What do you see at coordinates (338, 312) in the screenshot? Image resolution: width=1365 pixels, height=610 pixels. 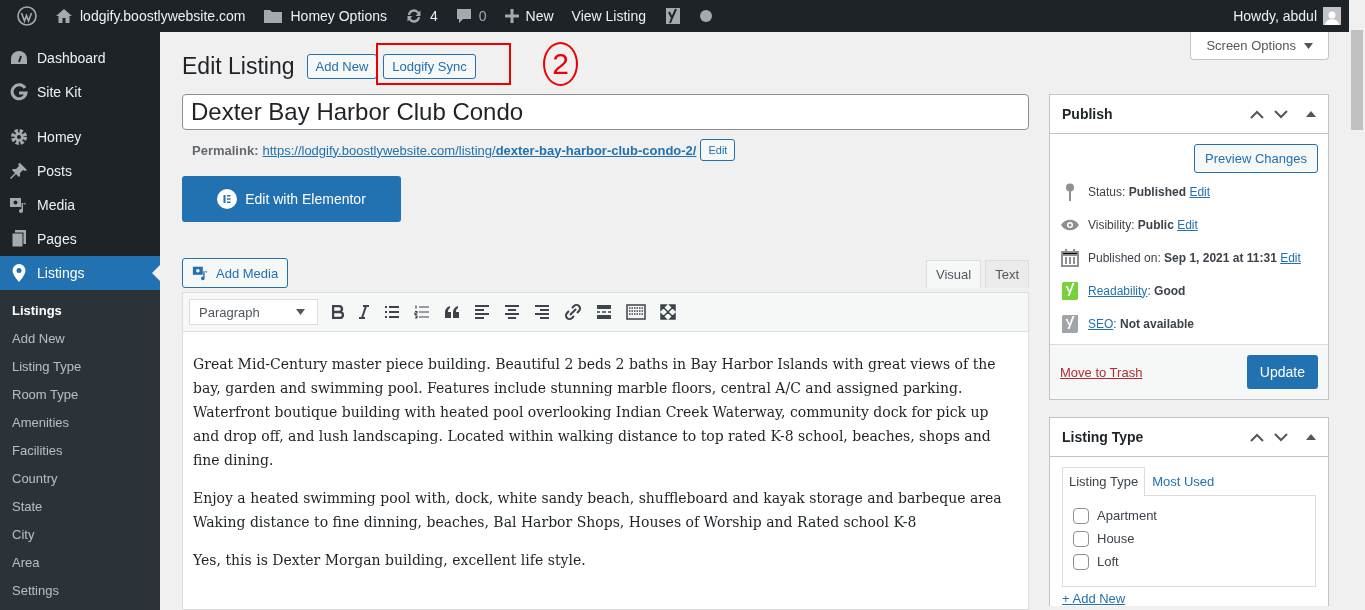 I see `bold-icon` at bounding box center [338, 312].